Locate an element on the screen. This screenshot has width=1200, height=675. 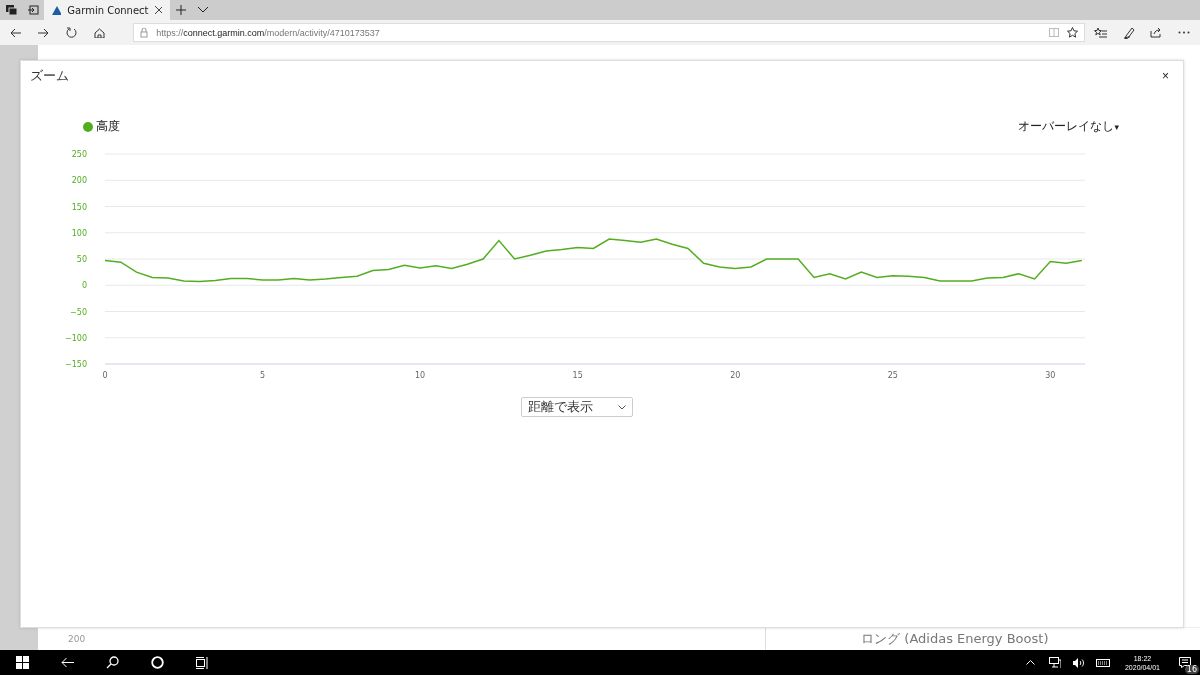
address-bar: https://connect.garmin.com/modern/activity/4710173537 is located at coordinates (609, 32).